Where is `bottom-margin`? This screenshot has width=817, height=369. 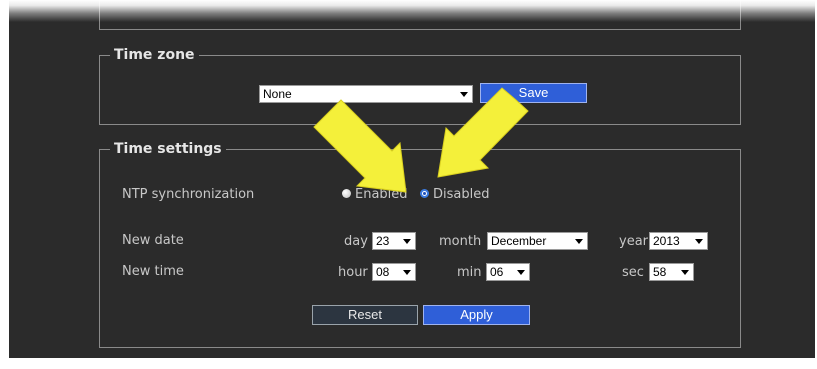
bottom-margin is located at coordinates (408, 363).